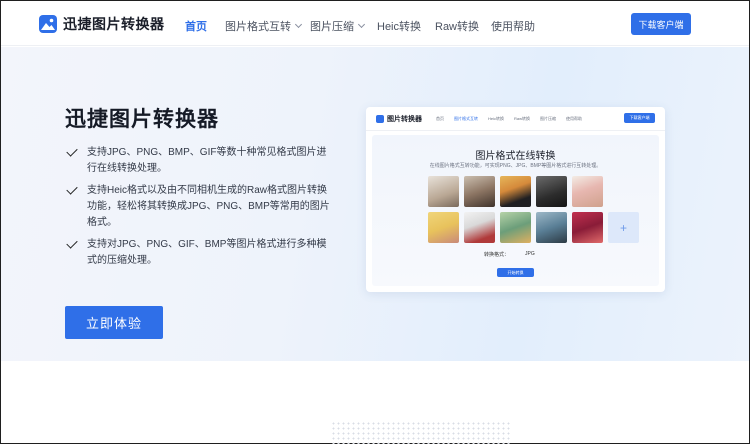 This screenshot has height=444, width=750. I want to click on preview-nav-item: Raw转换, so click(522, 118).